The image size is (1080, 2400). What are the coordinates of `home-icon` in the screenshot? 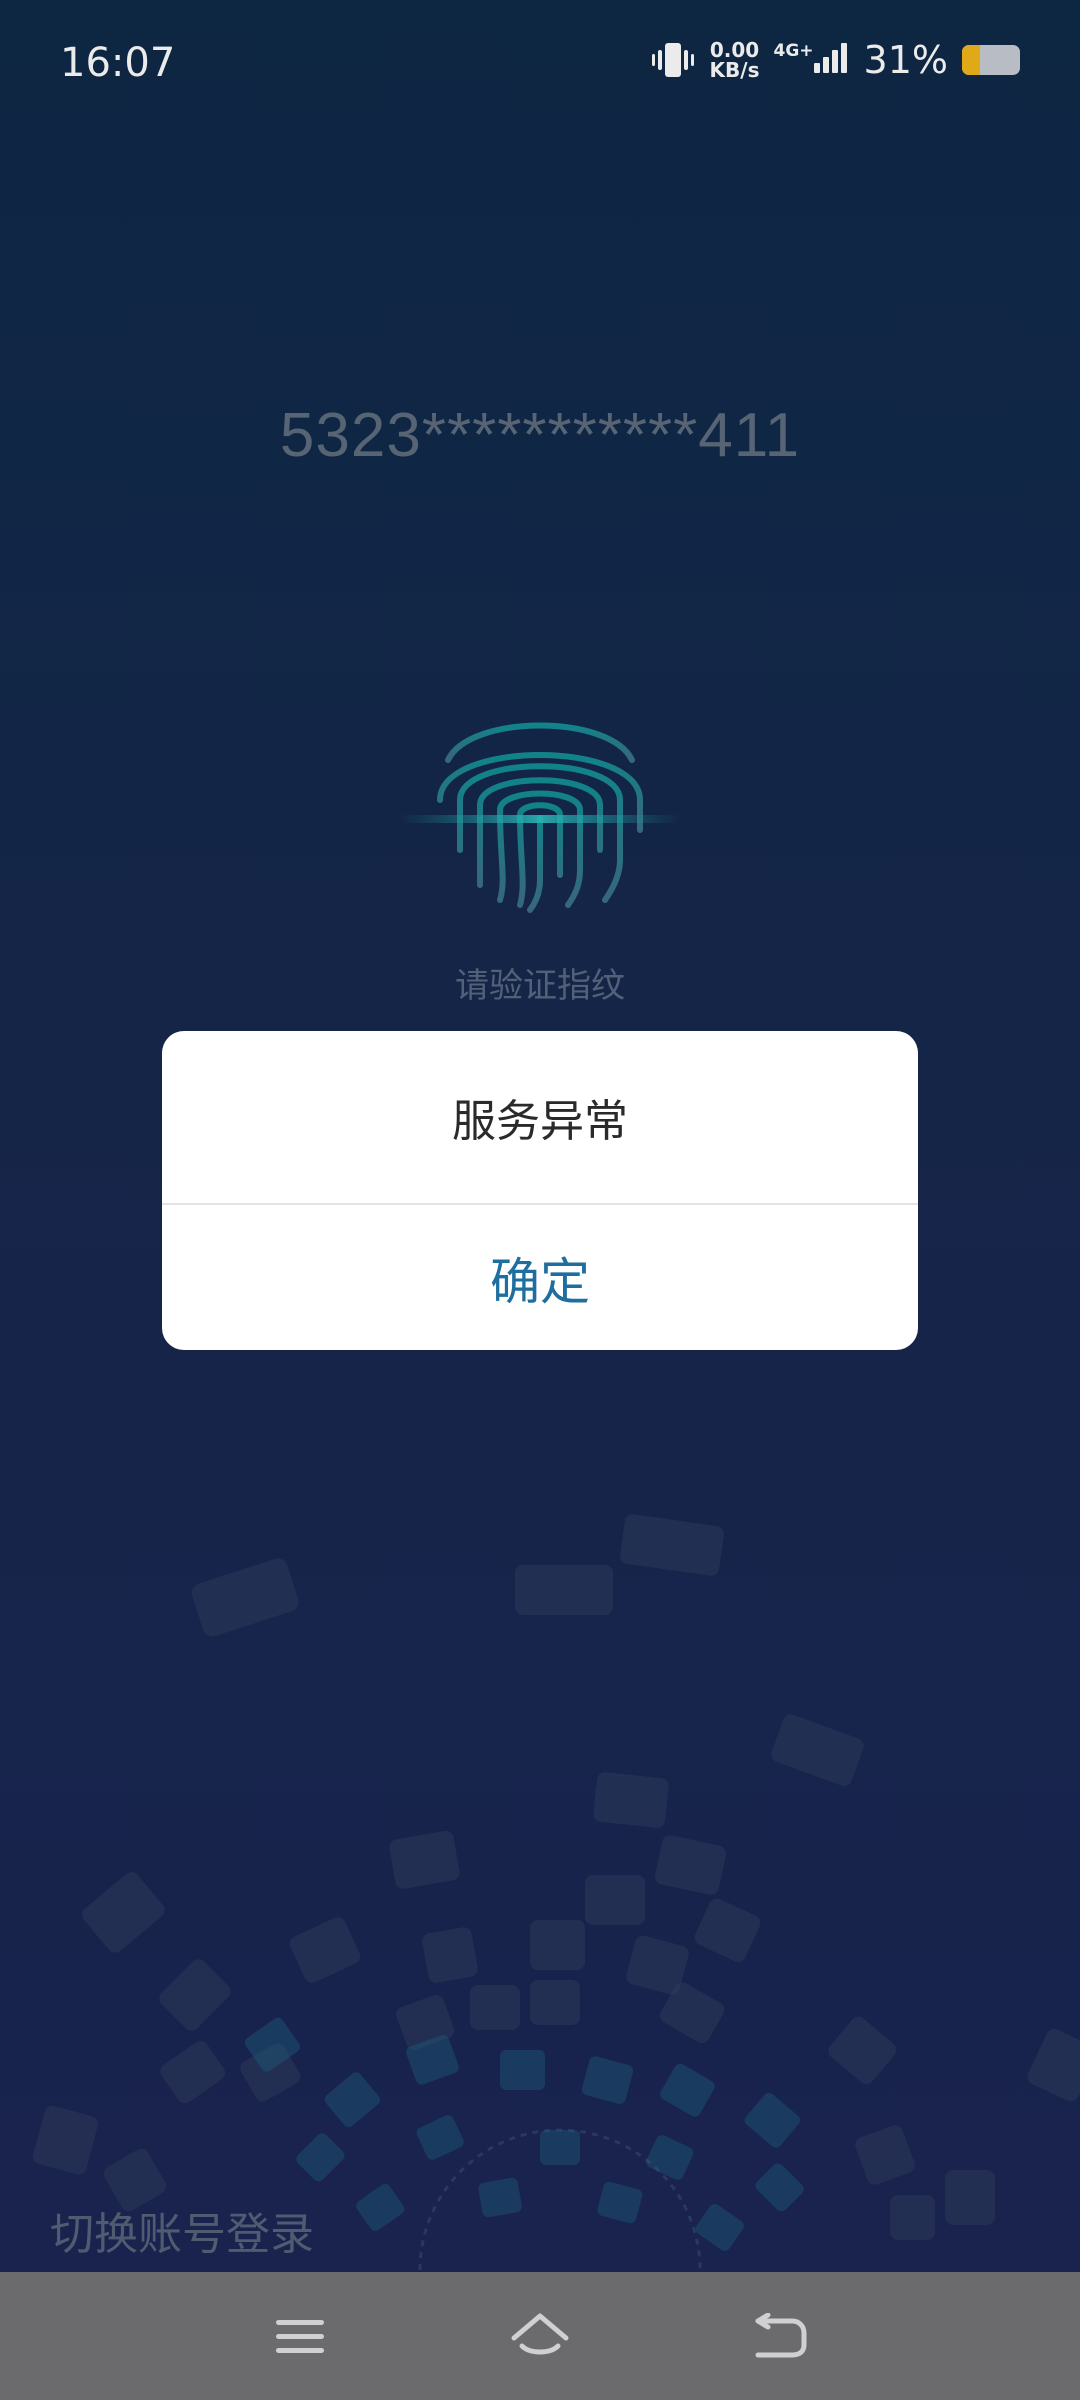 It's located at (540, 2337).